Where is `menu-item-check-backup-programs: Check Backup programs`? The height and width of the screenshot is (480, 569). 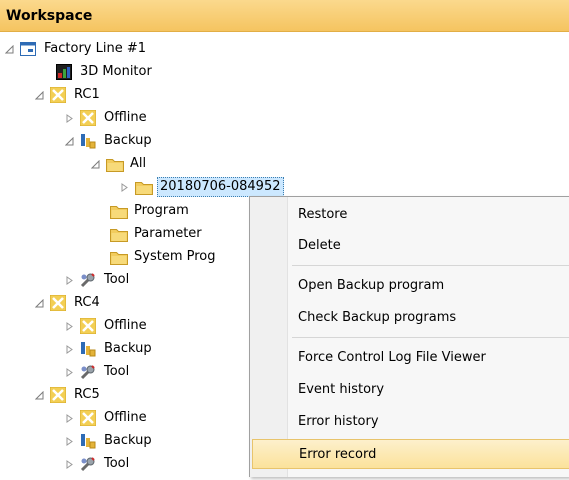 menu-item-check-backup-programs: Check Backup programs is located at coordinates (410, 318).